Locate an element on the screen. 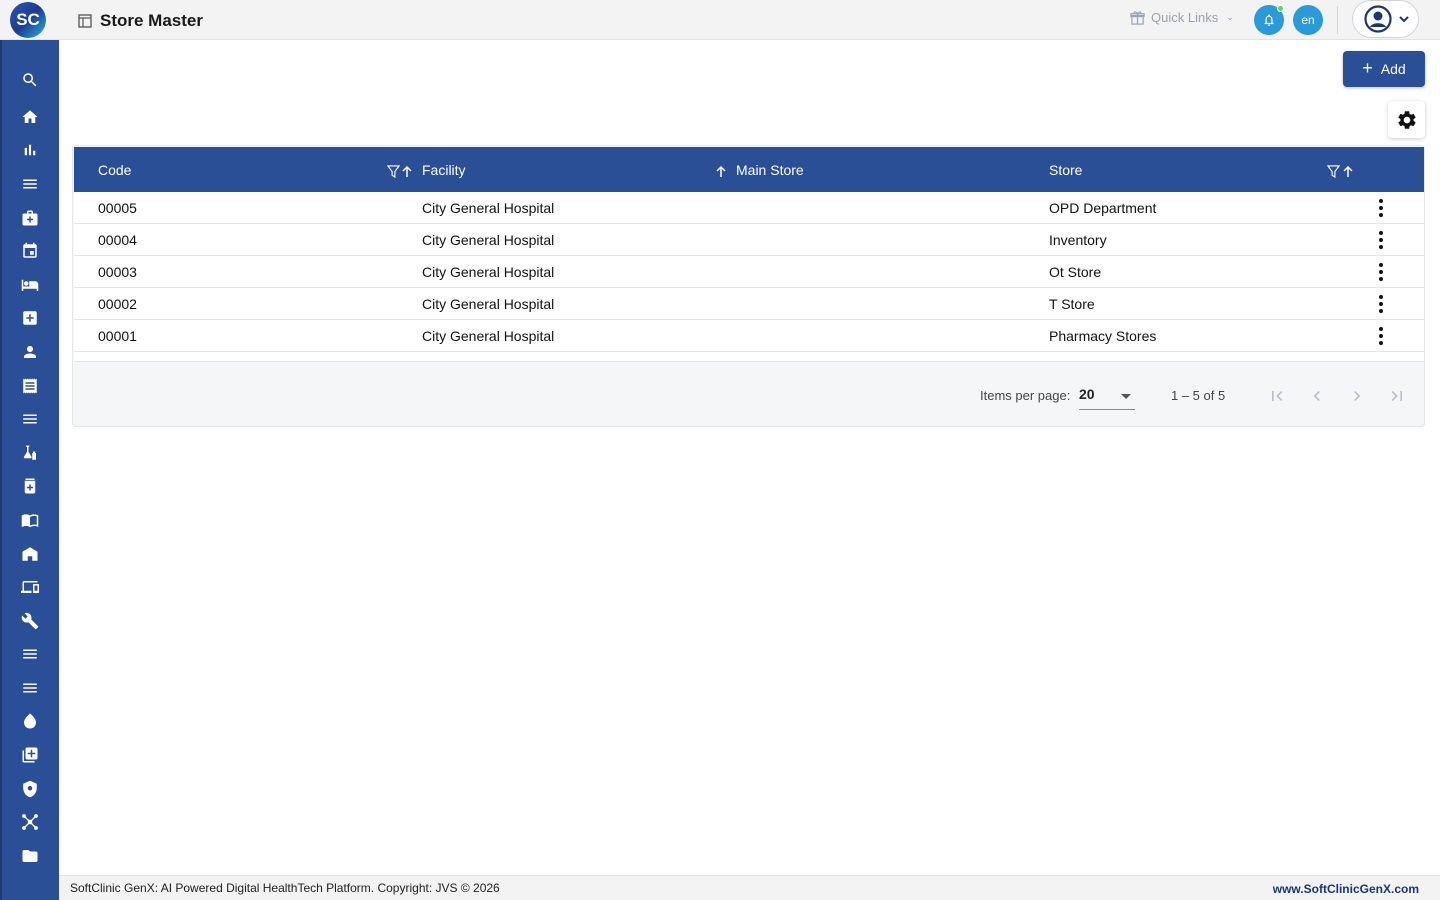 The image size is (1440, 900). profile-menu-button is located at coordinates (1385, 19).